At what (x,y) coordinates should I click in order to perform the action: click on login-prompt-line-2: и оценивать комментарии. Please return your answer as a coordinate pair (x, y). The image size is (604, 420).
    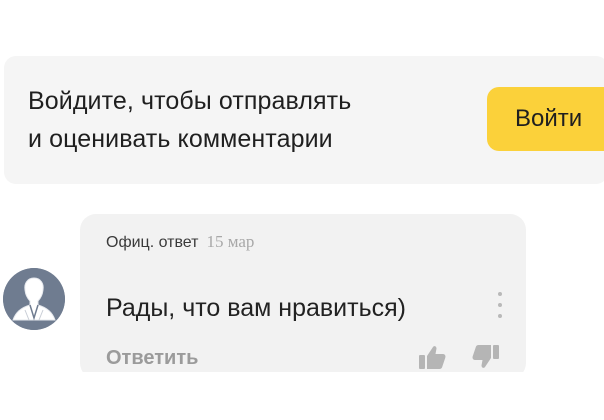
    Looking at the image, I should click on (180, 139).